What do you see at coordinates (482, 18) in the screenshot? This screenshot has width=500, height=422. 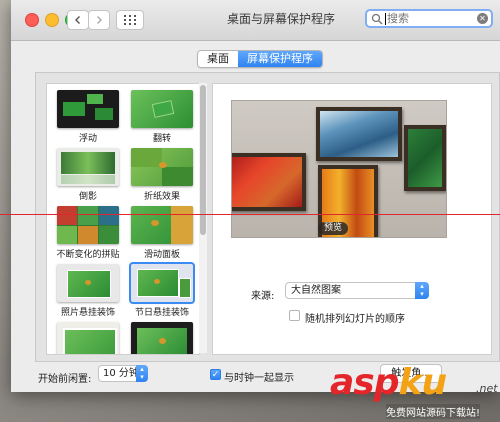 I see `clear-search-icon: ✕` at bounding box center [482, 18].